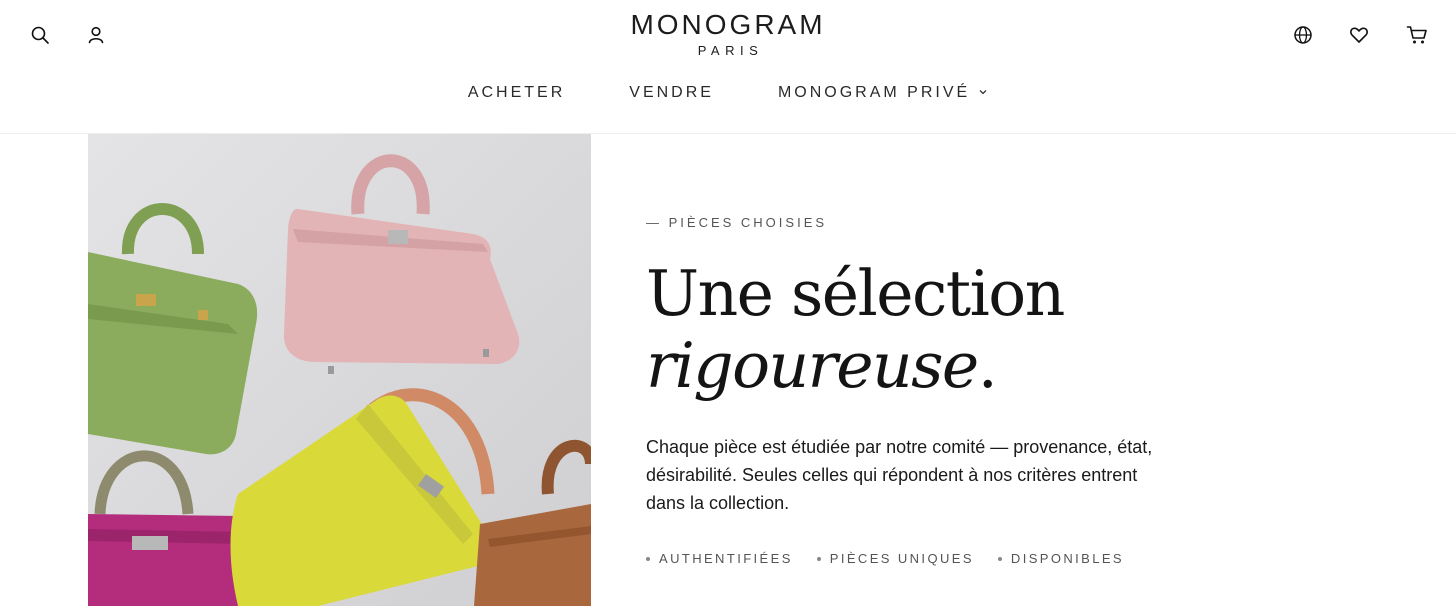 The width and height of the screenshot is (1456, 606). I want to click on nav-item-acheter: ACHETER, so click(516, 93).